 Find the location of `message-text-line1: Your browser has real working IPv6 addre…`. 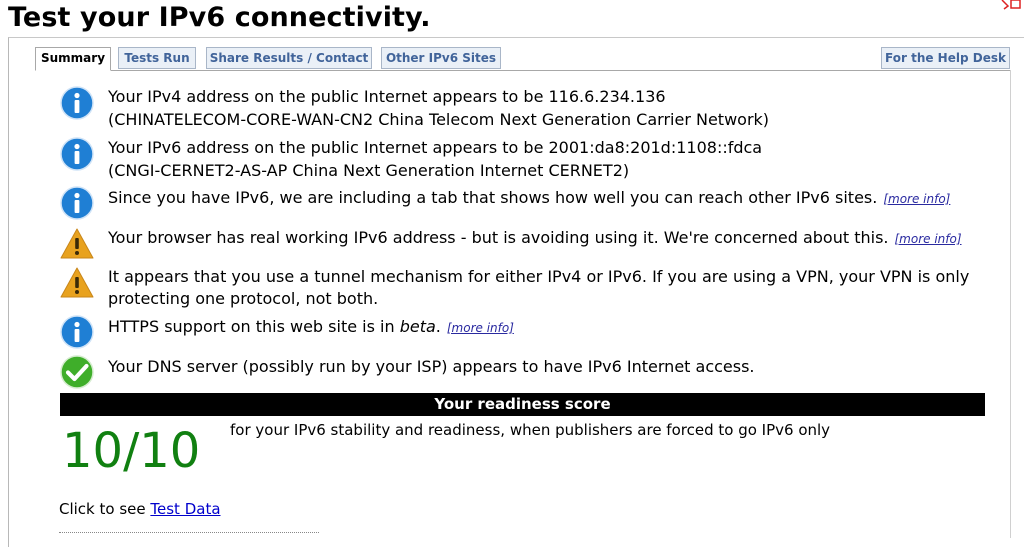

message-text-line1: Your browser has real working IPv6 addre… is located at coordinates (498, 237).